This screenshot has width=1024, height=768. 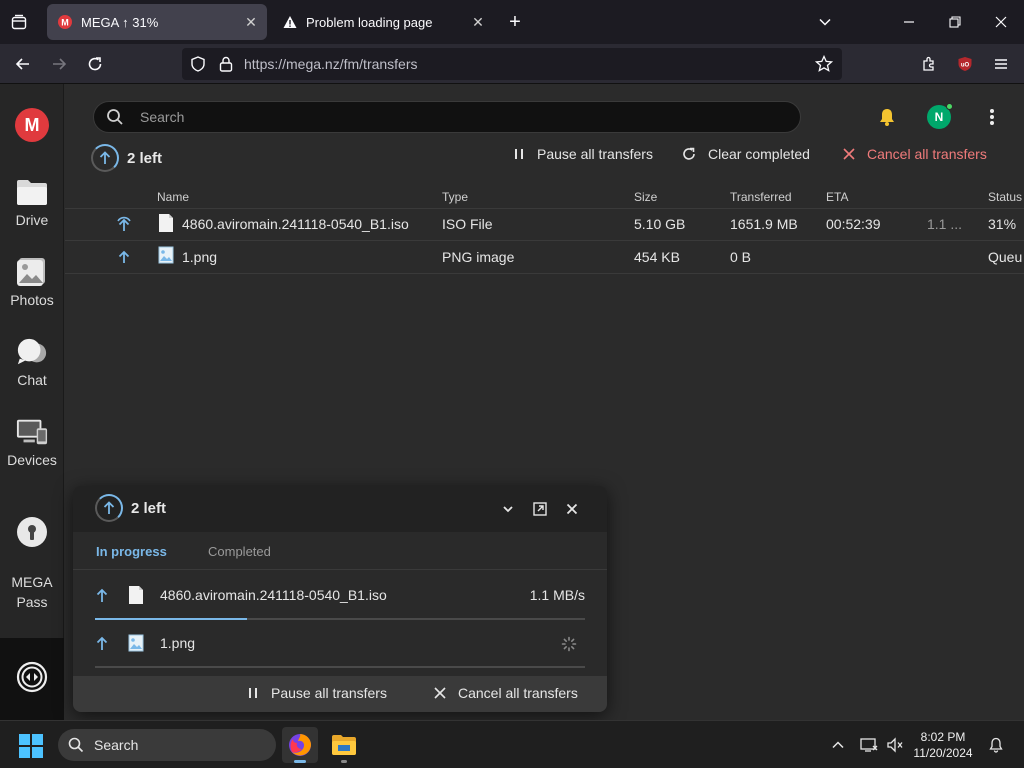 I want to click on tab-in-progress: In progress, so click(x=131, y=551).